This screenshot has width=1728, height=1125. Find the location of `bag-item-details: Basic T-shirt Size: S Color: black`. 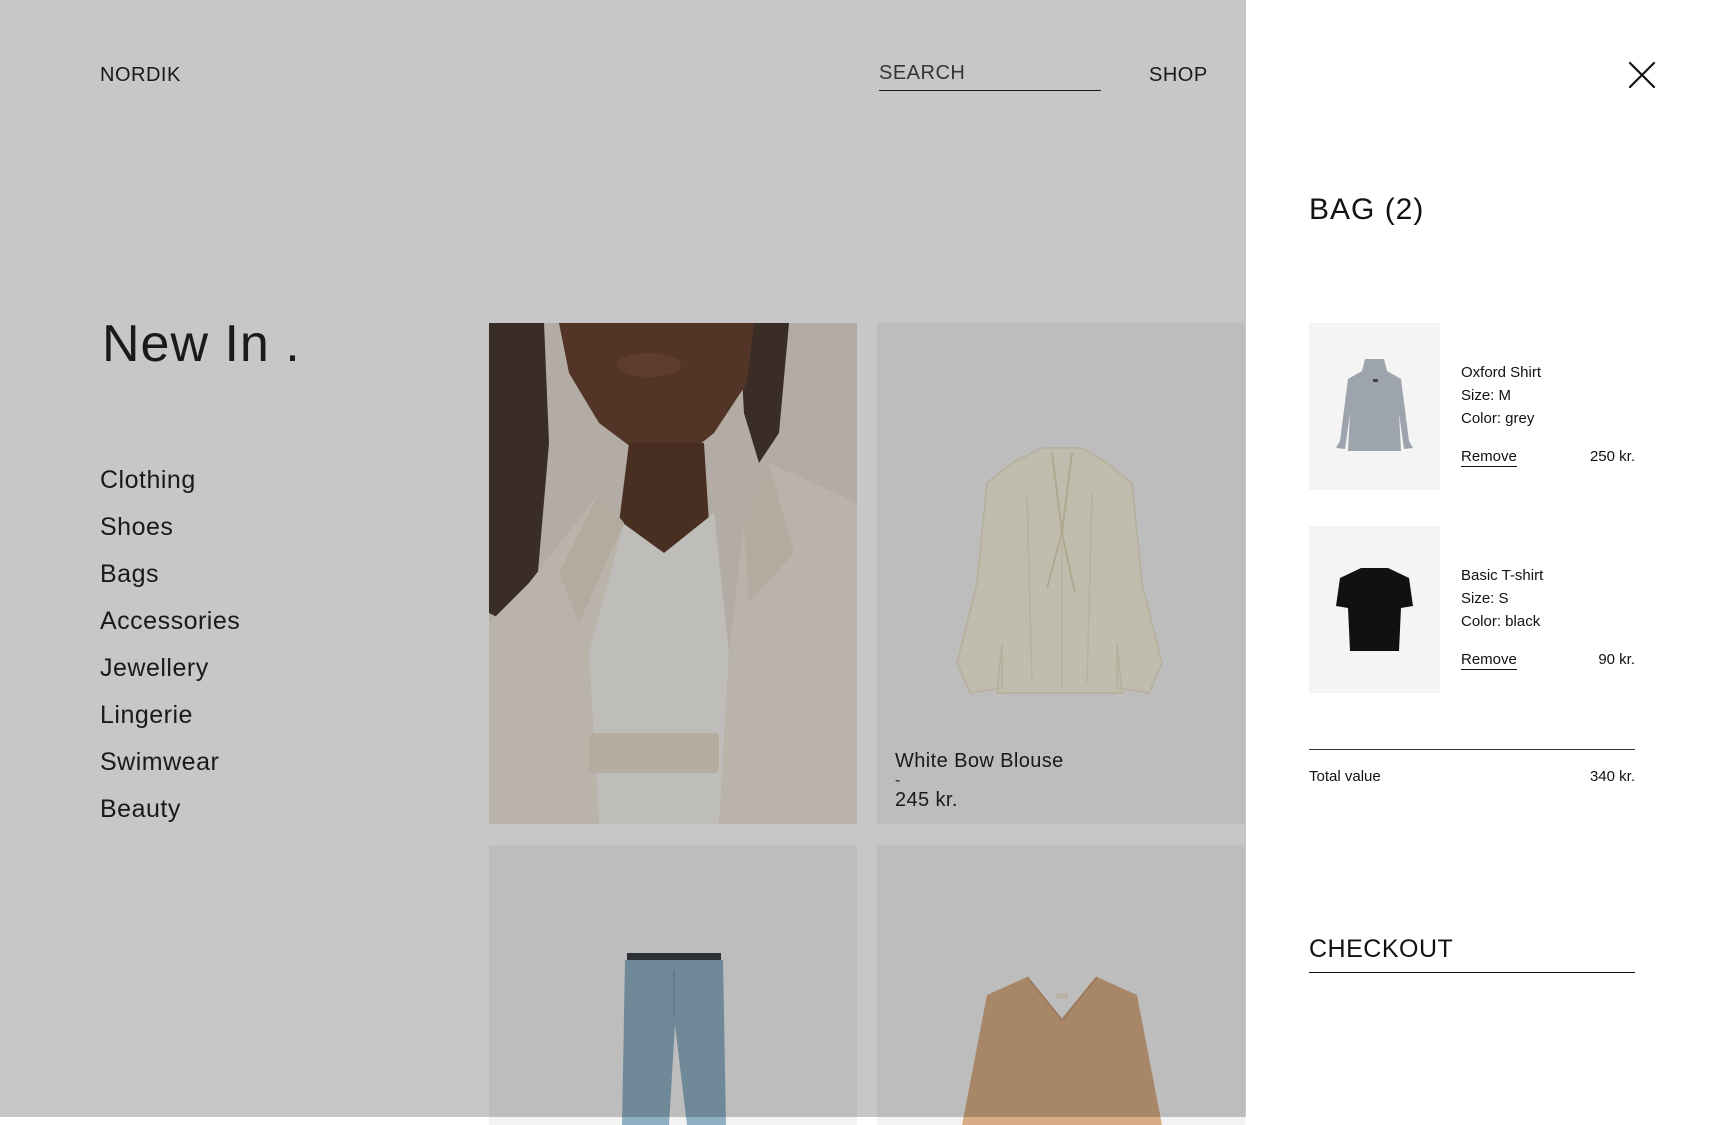

bag-item-details: Basic T-shirt Size: S Color: black is located at coordinates (1502, 598).